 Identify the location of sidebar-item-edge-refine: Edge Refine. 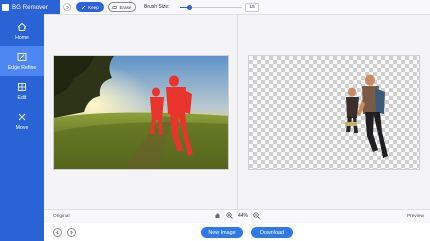
(22, 61).